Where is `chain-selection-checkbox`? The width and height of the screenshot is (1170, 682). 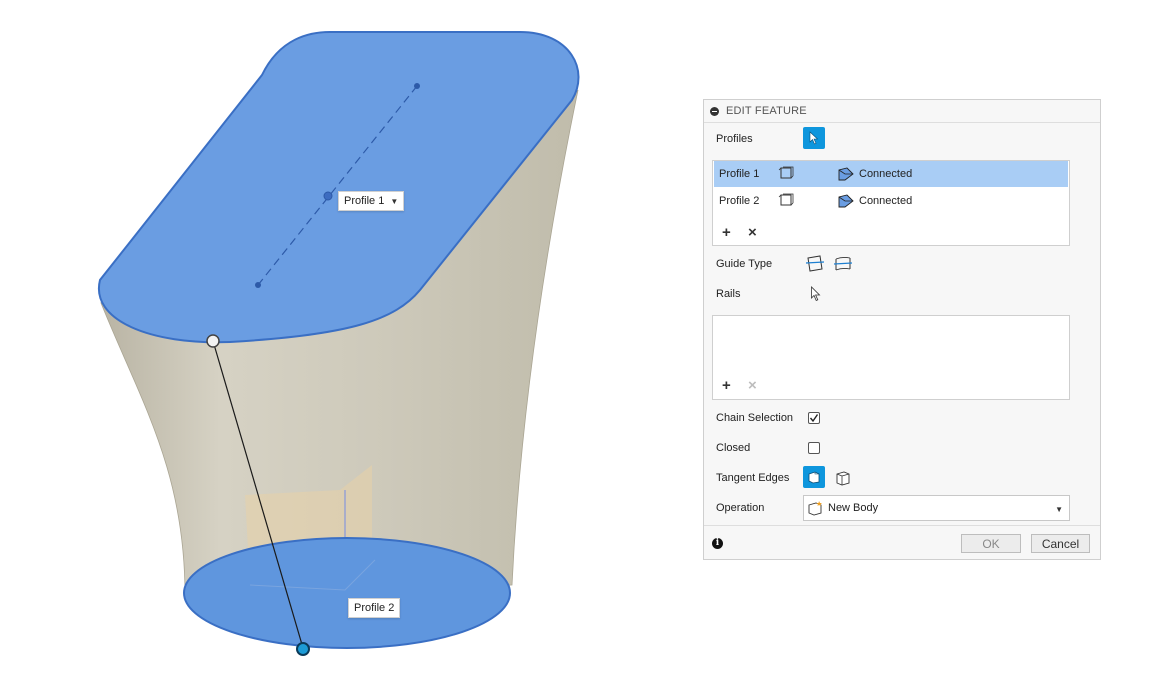
chain-selection-checkbox is located at coordinates (814, 418).